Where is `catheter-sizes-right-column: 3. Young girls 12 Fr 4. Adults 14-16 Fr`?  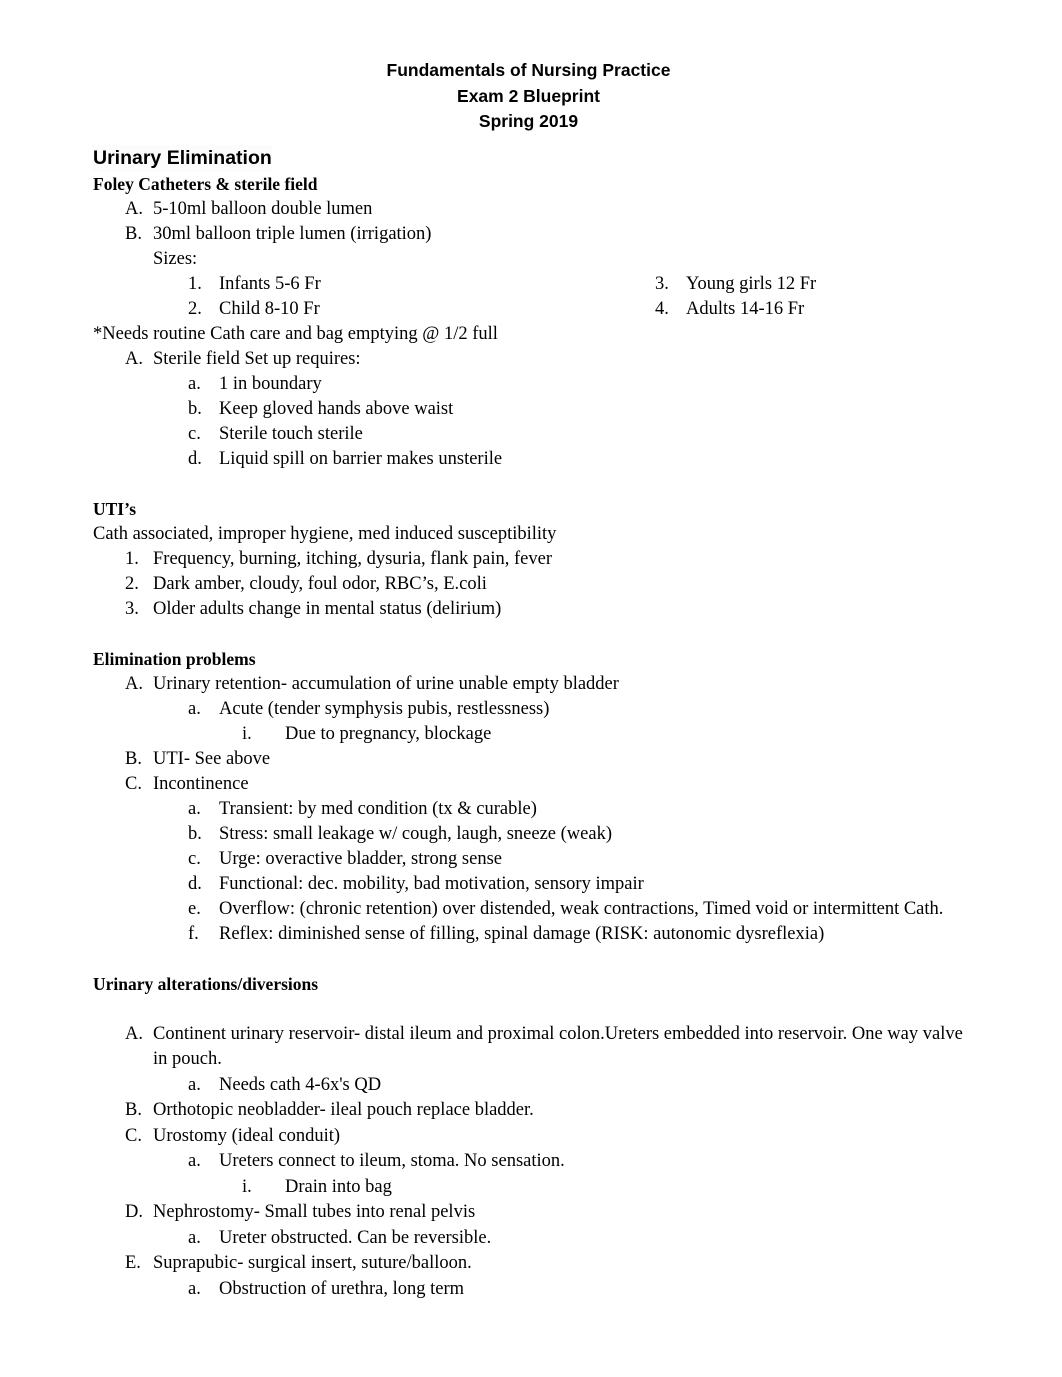 catheter-sizes-right-column: 3. Young girls 12 Fr 4. Adults 14-16 Fr is located at coordinates (845, 297).